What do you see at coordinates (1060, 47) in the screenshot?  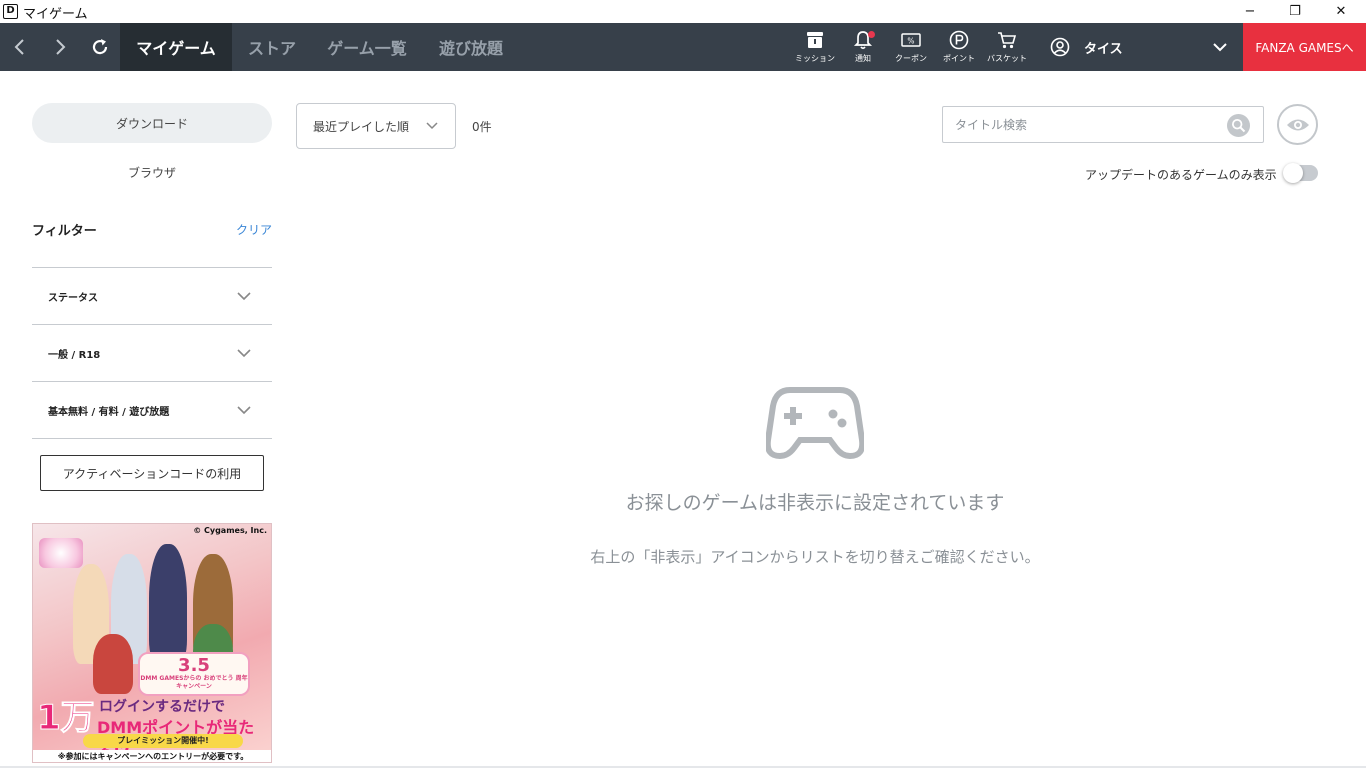 I see `user-icon` at bounding box center [1060, 47].